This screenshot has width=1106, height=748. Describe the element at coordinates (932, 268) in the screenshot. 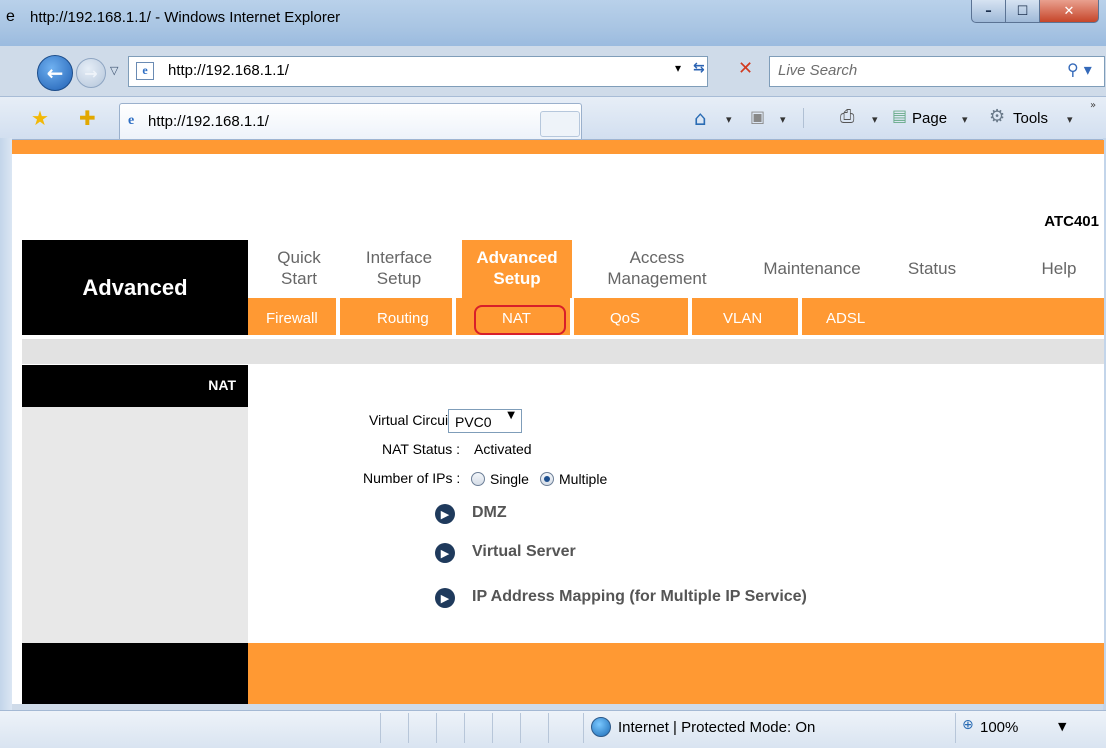

I see `nav-status: Status` at that location.